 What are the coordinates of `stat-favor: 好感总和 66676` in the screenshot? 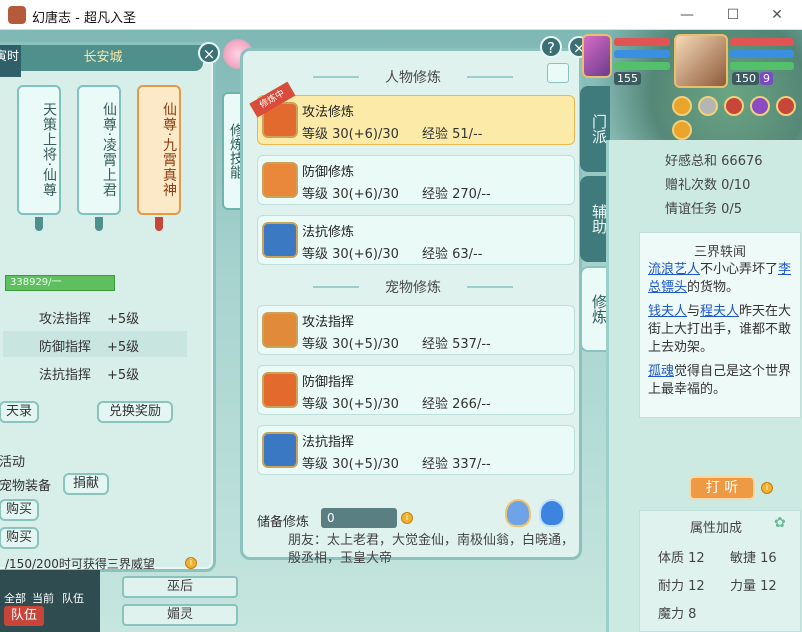 It's located at (714, 159).